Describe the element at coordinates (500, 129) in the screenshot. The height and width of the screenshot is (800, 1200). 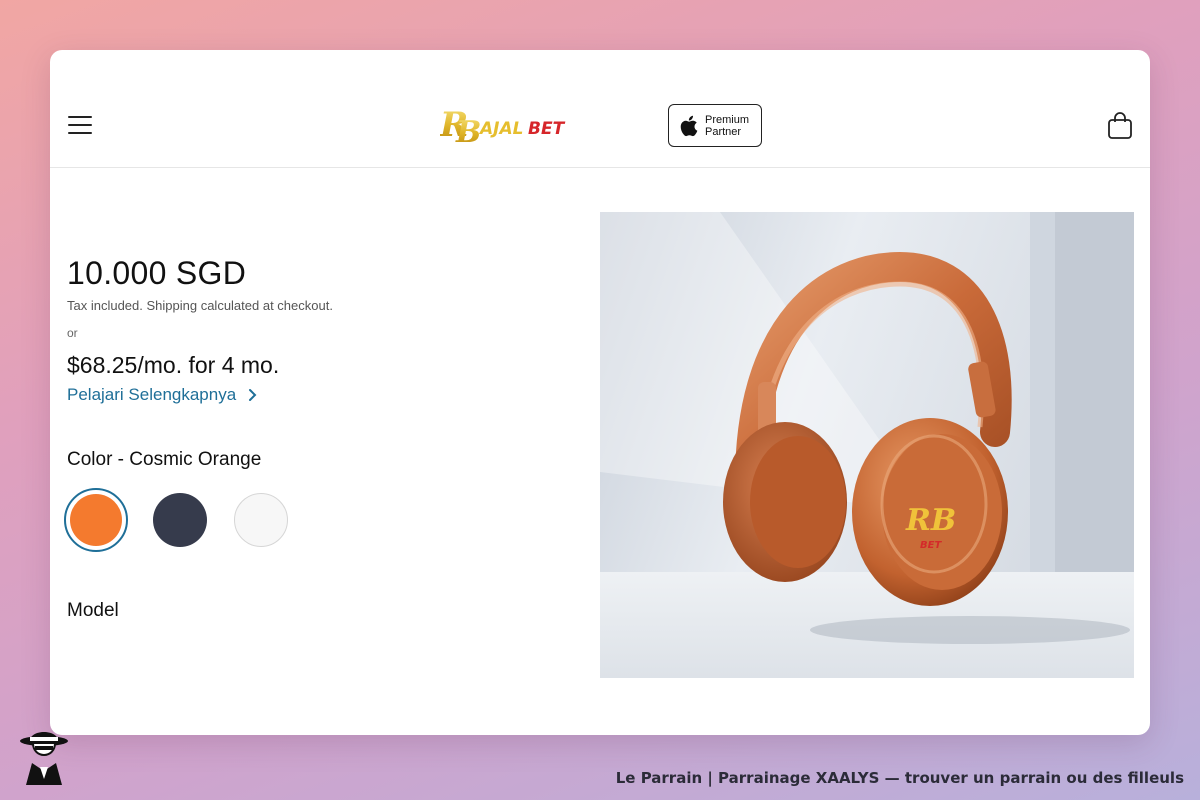
I see `svg-text: AJAL` at that location.